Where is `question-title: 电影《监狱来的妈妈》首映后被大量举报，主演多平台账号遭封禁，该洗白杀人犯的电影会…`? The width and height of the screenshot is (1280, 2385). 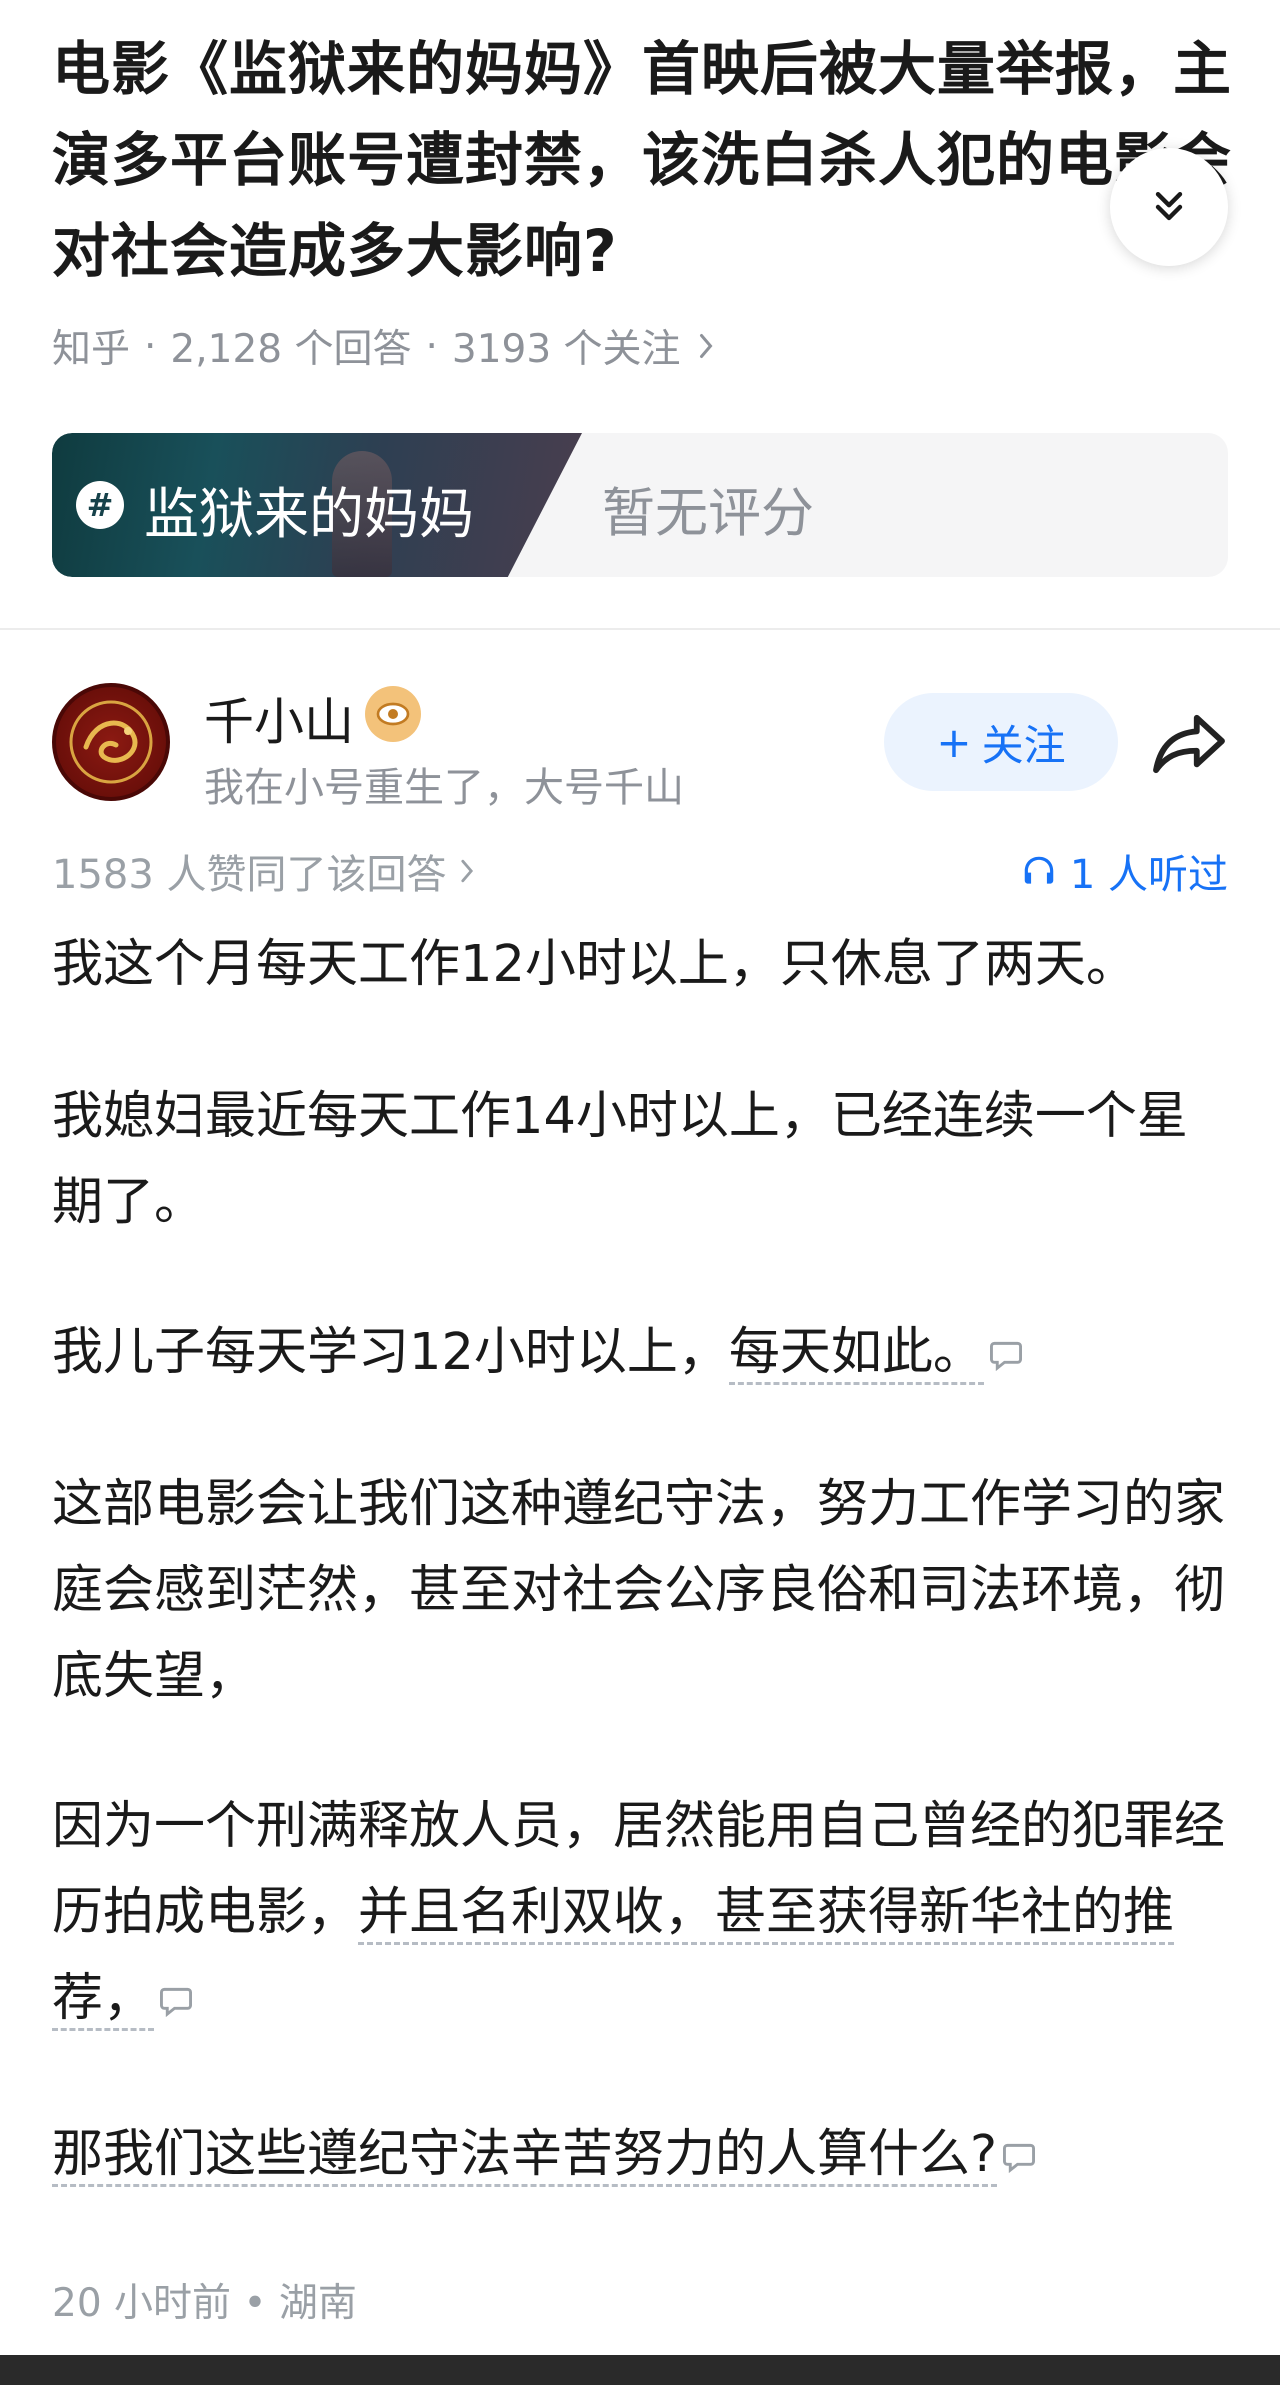
question-title: 电影《监狱来的妈妈》首映后被大量举报，主演多平台账号遭封禁，该洗白杀人犯的电影会… is located at coordinates (642, 160).